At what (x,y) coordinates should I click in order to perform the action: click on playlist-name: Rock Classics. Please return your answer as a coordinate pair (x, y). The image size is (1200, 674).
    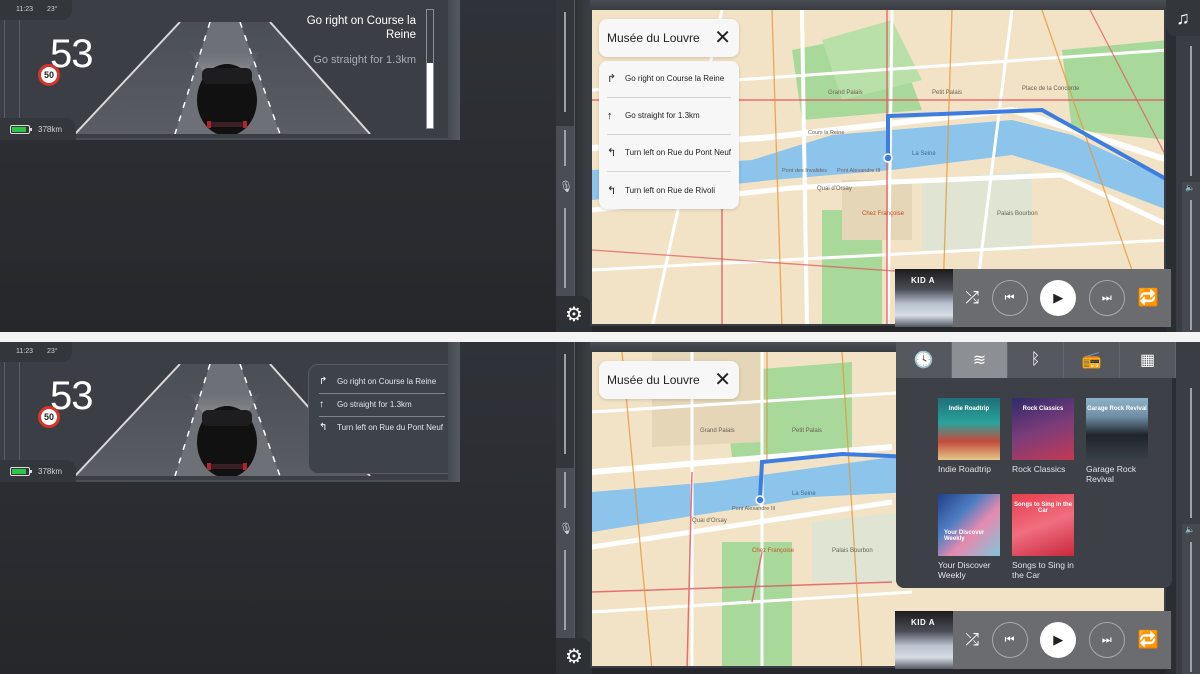
    Looking at the image, I should click on (1039, 469).